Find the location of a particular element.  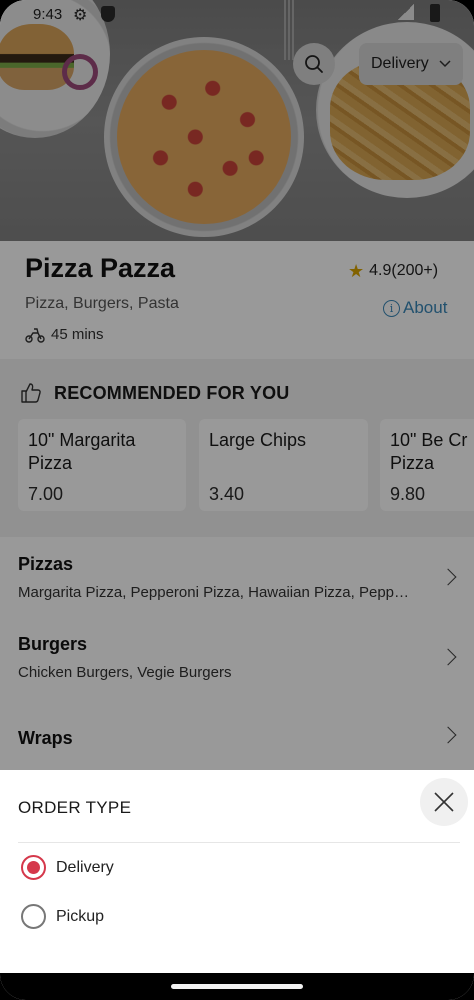

sheet-title: ORDER TYPE is located at coordinates (75, 807).